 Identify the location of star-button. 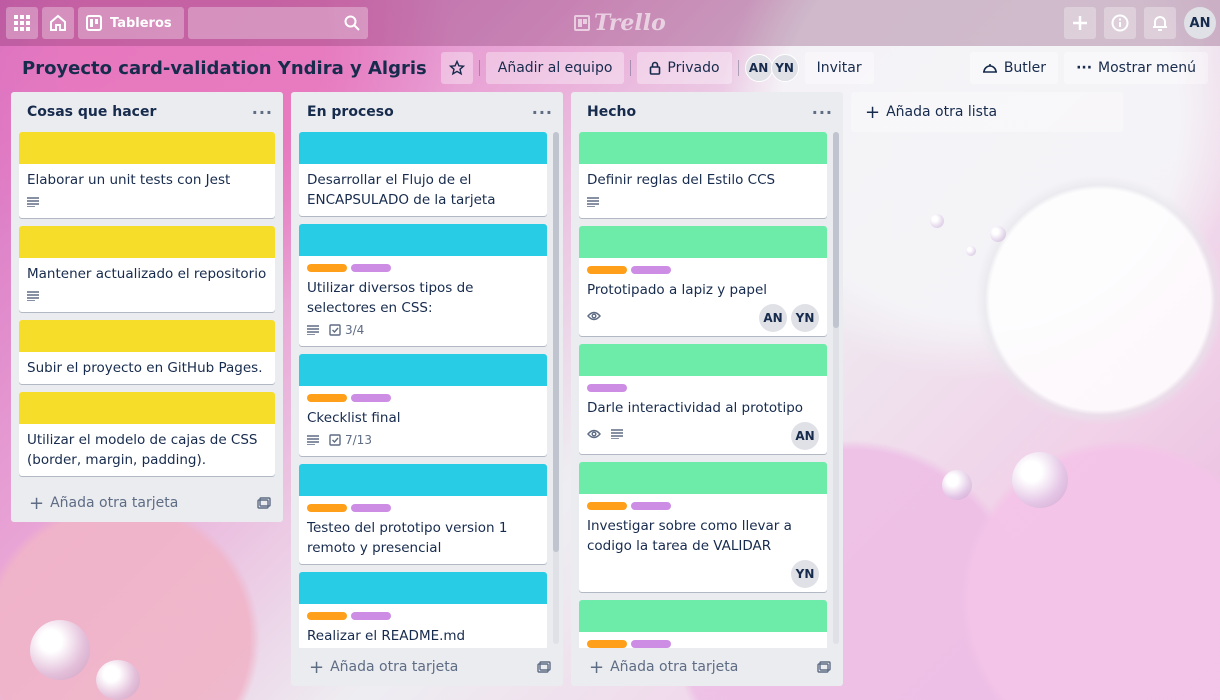
(456, 68).